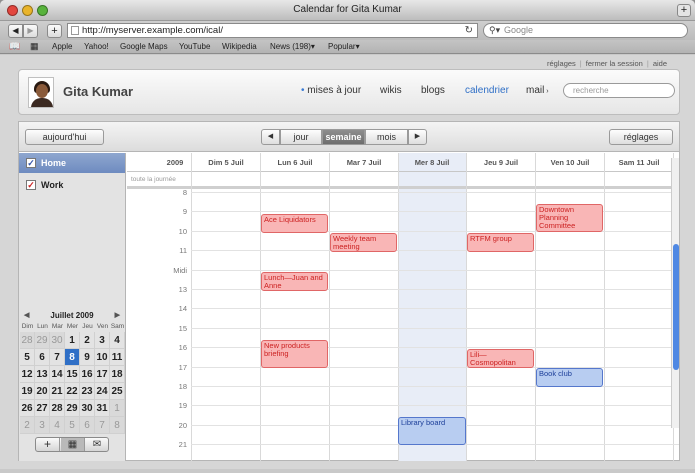 This screenshot has width=695, height=473. Describe the element at coordinates (417, 137) in the screenshot. I see `next-period-button: ▶` at that location.